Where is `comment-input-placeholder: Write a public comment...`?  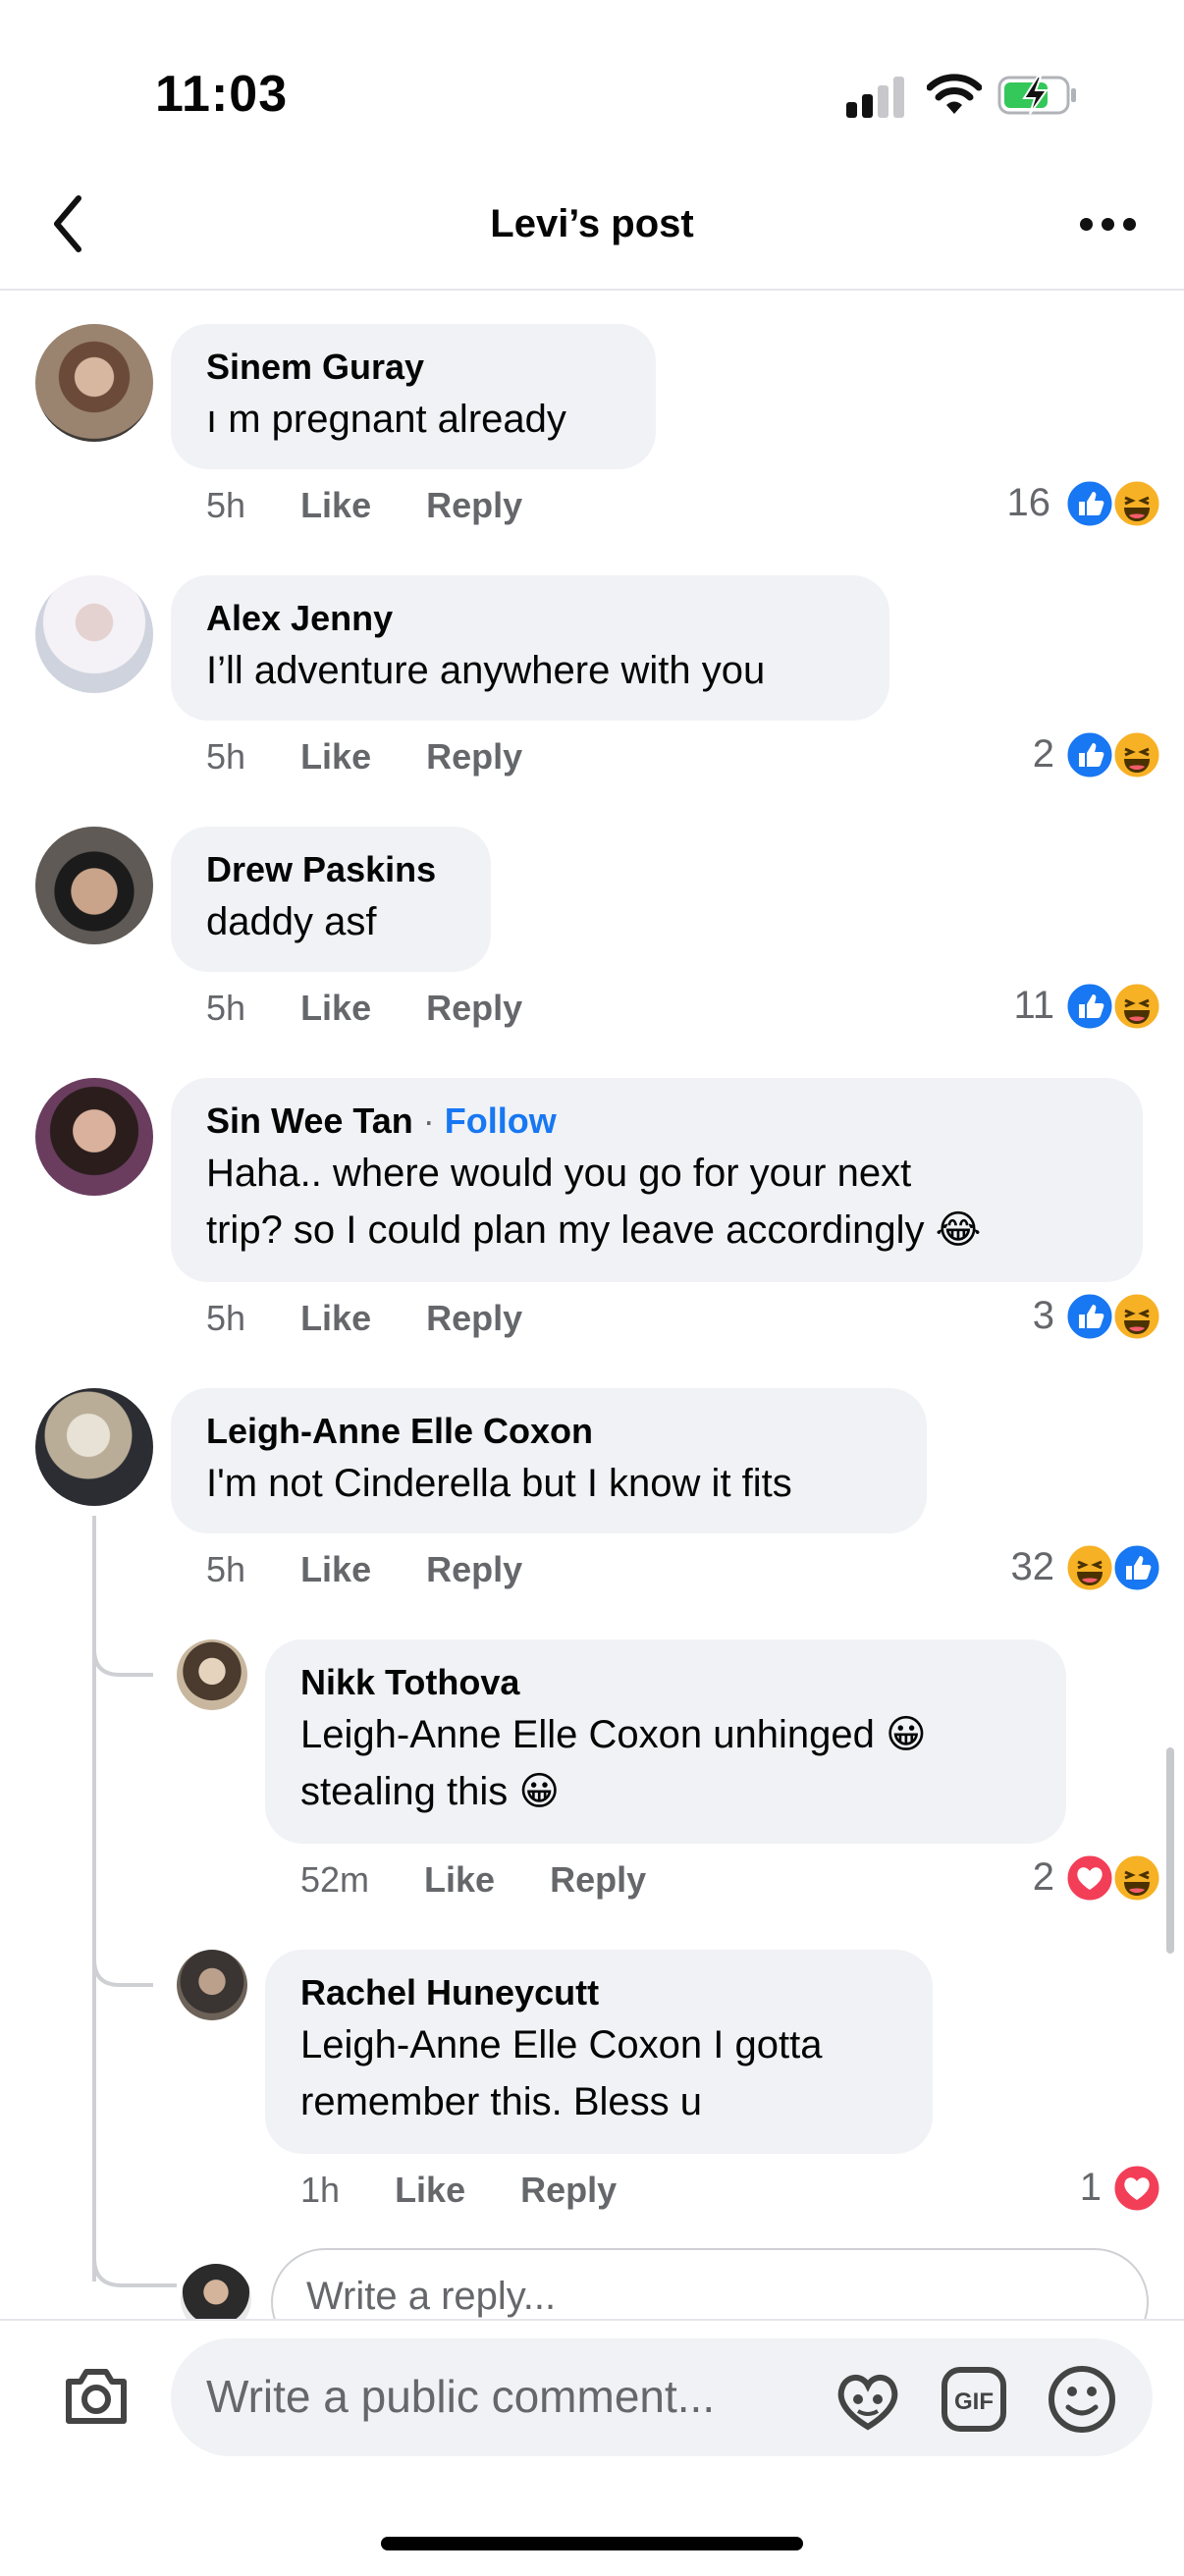 comment-input-placeholder: Write a public comment... is located at coordinates (461, 2396).